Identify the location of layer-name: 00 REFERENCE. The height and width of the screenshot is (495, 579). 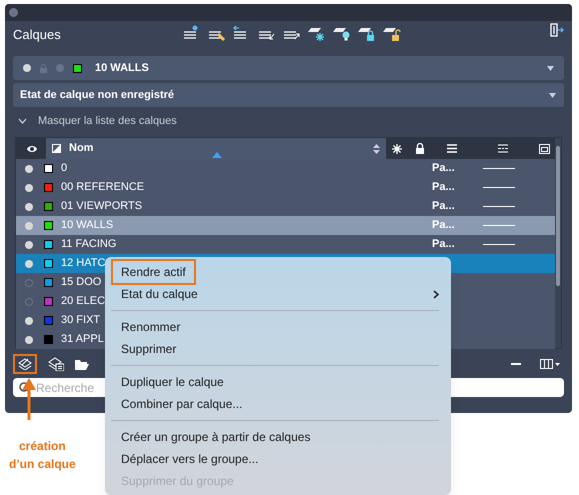
(102, 188).